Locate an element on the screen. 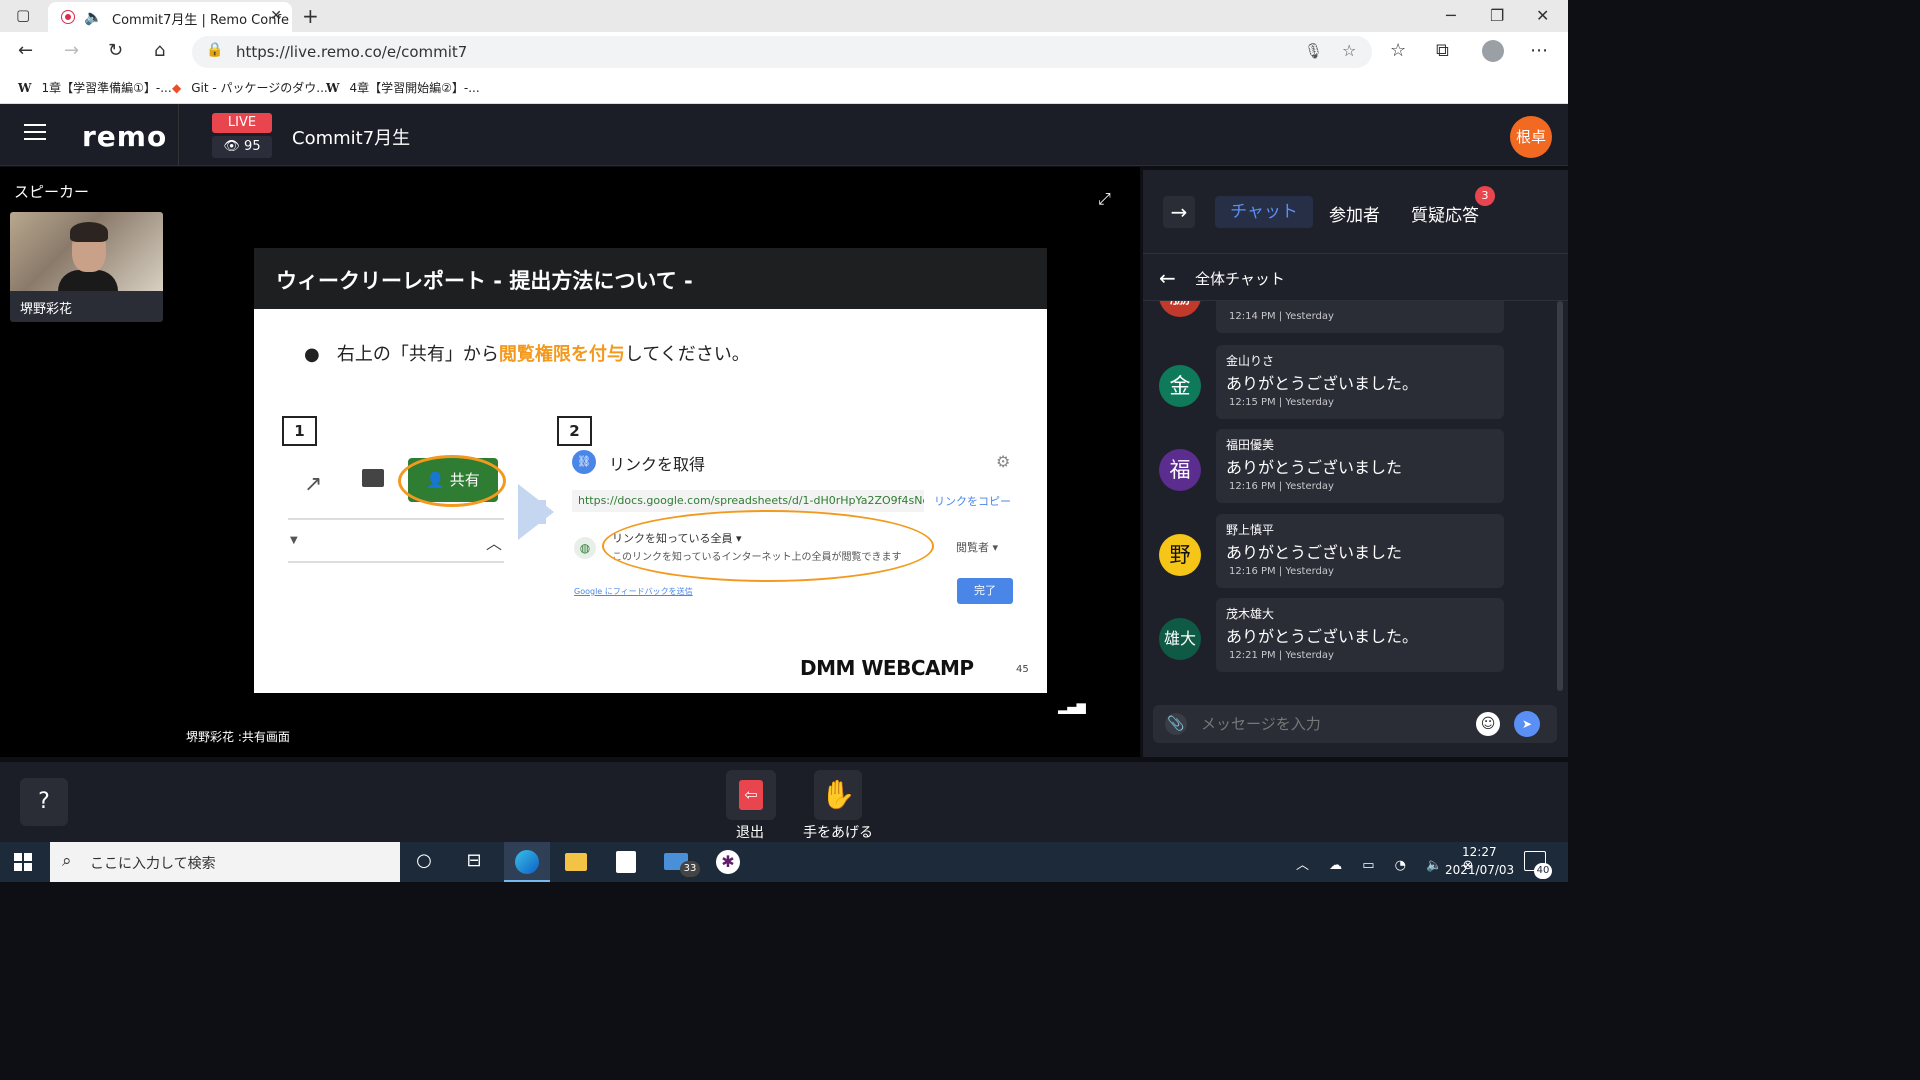 This screenshot has width=1920, height=1080. tab-participants: 参加者 is located at coordinates (1354, 213).